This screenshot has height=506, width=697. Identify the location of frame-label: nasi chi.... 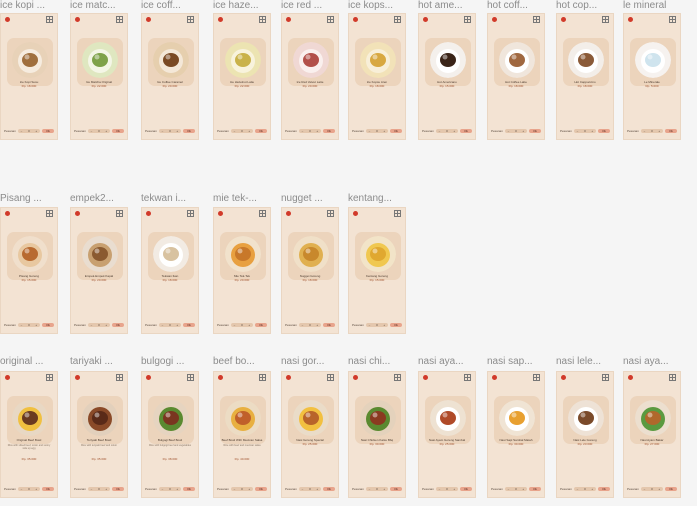
(369, 362).